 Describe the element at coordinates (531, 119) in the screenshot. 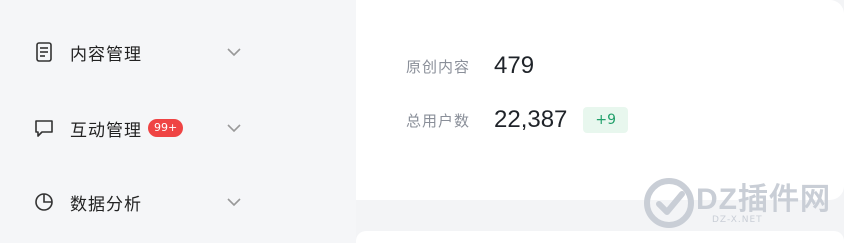

I see `stat-value: 22,387` at that location.